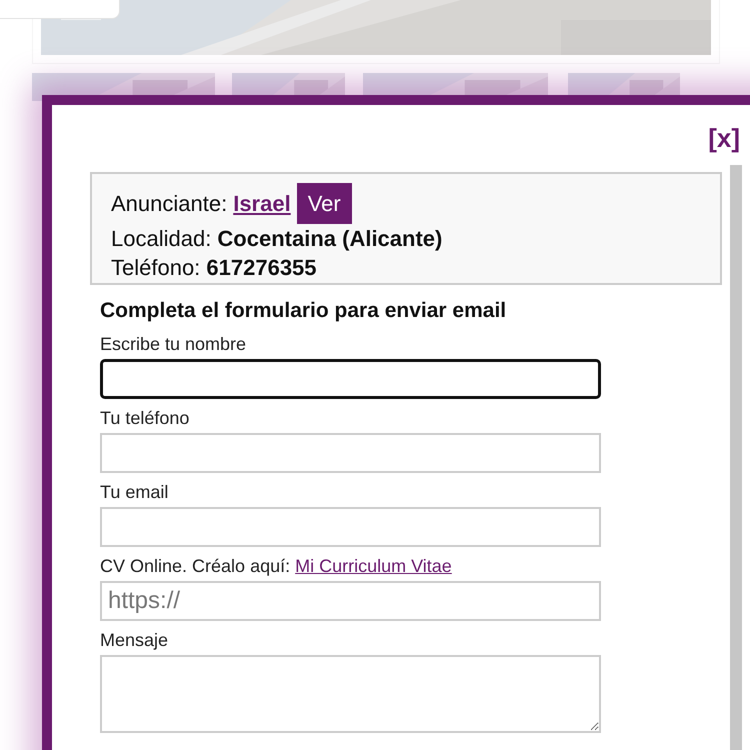 The height and width of the screenshot is (750, 750). Describe the element at coordinates (169, 204) in the screenshot. I see `advertiser-label: Anunciante:` at that location.